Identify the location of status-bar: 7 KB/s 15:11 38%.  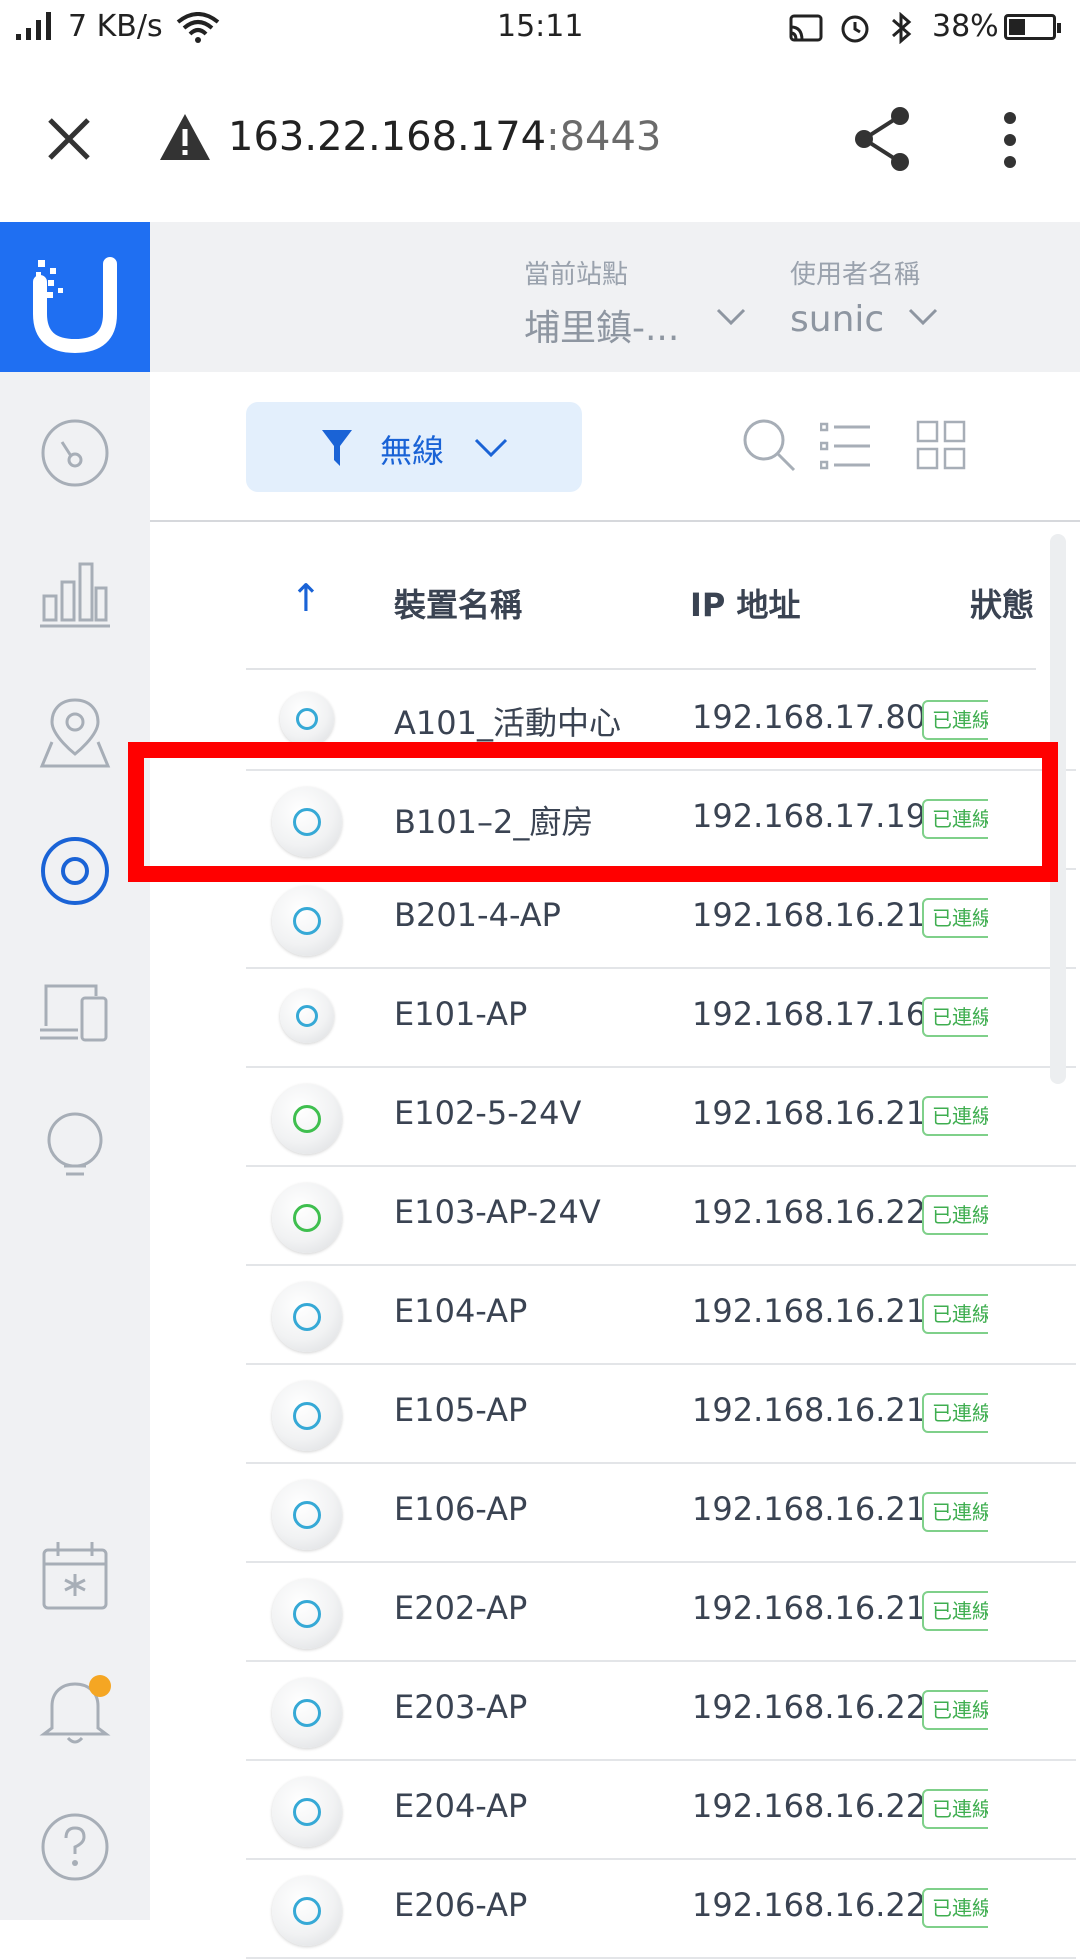
(540, 28).